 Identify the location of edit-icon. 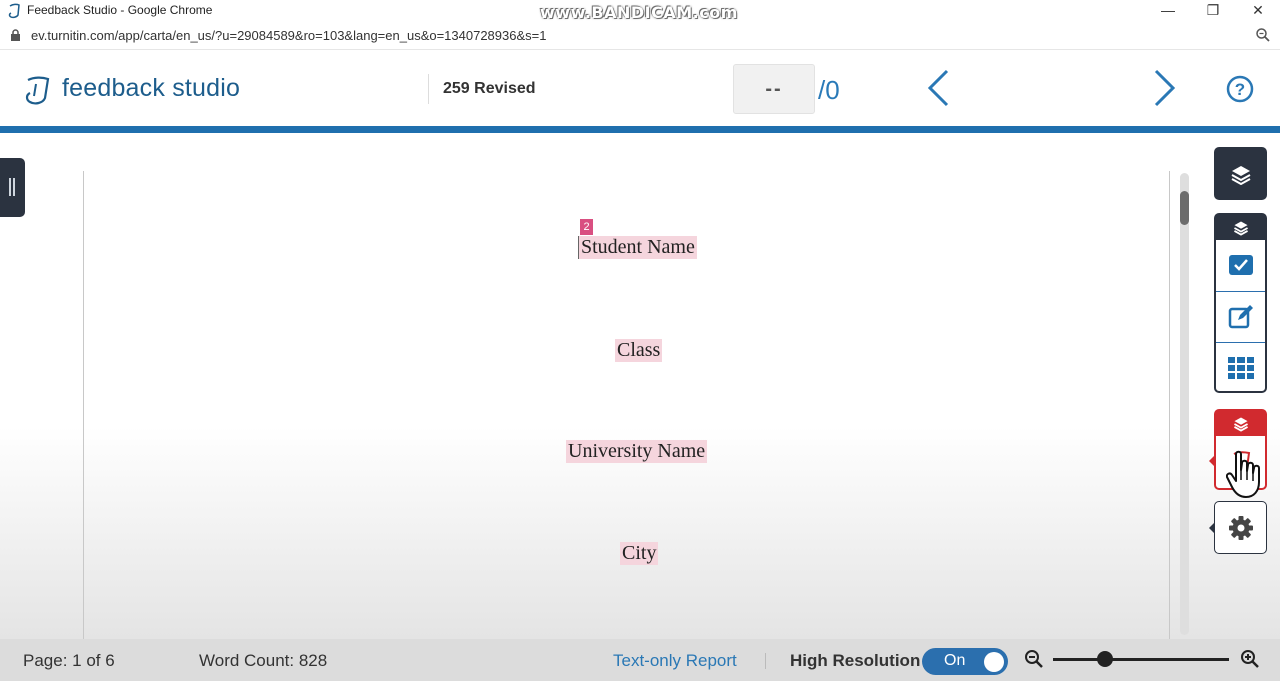
(1240, 317).